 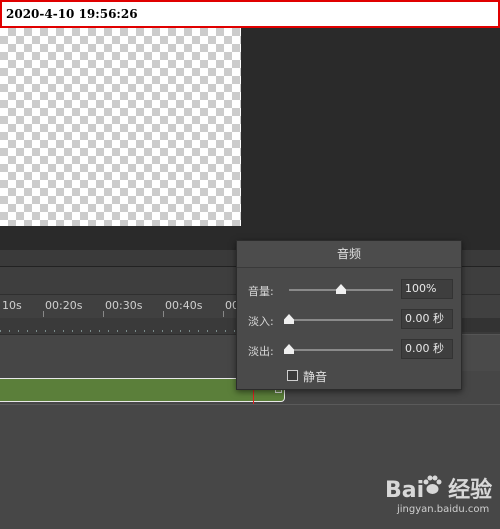 What do you see at coordinates (405, 490) in the screenshot?
I see `watermark-logo-left: Bai` at bounding box center [405, 490].